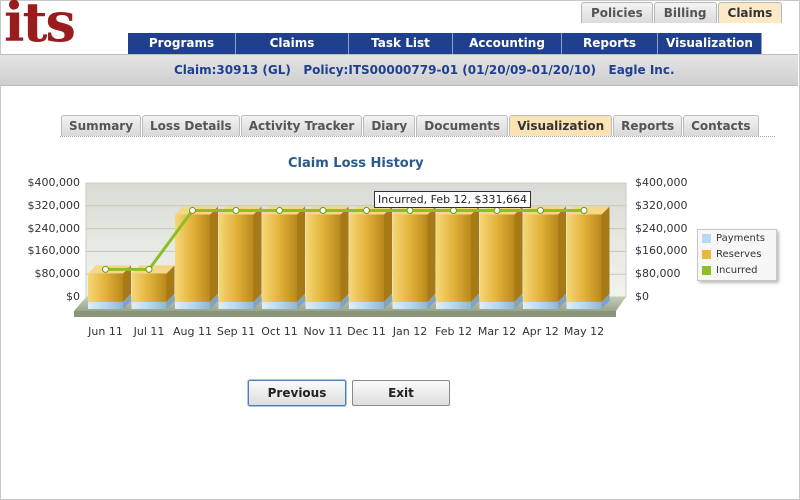  I want to click on x-tick-label: Mar 12, so click(497, 331).